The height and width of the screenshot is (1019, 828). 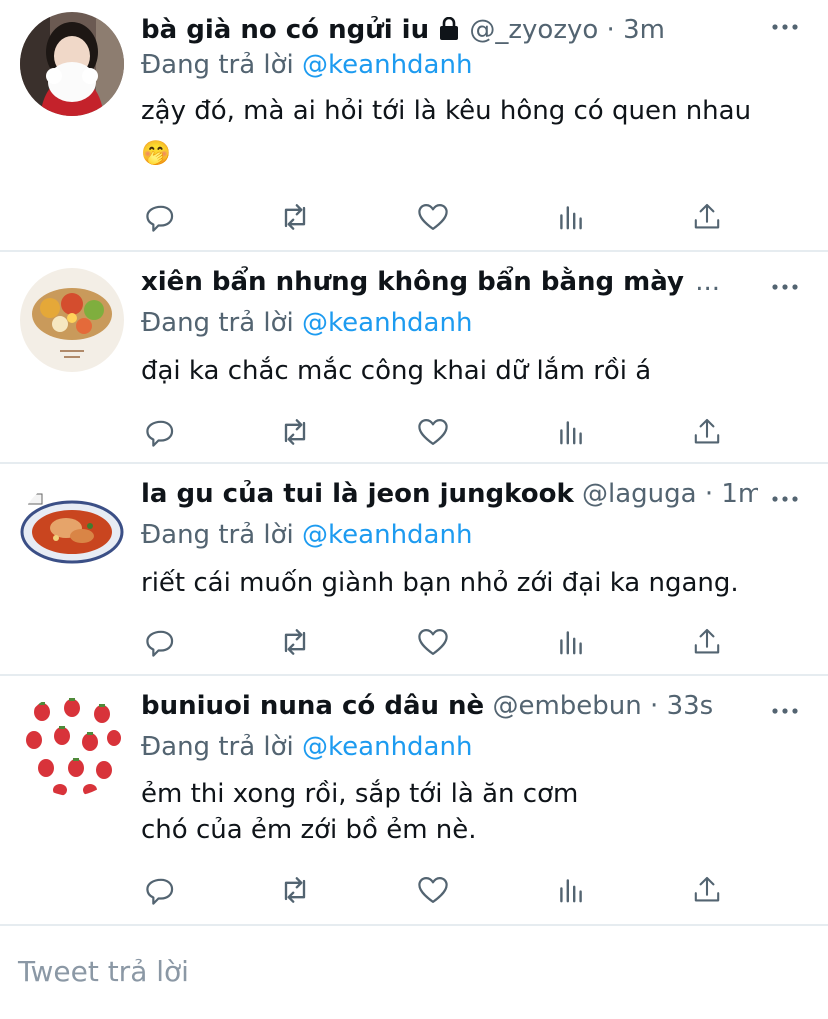 What do you see at coordinates (312, 706) in the screenshot?
I see `display-name: buniuoi nuna có dâu nè` at bounding box center [312, 706].